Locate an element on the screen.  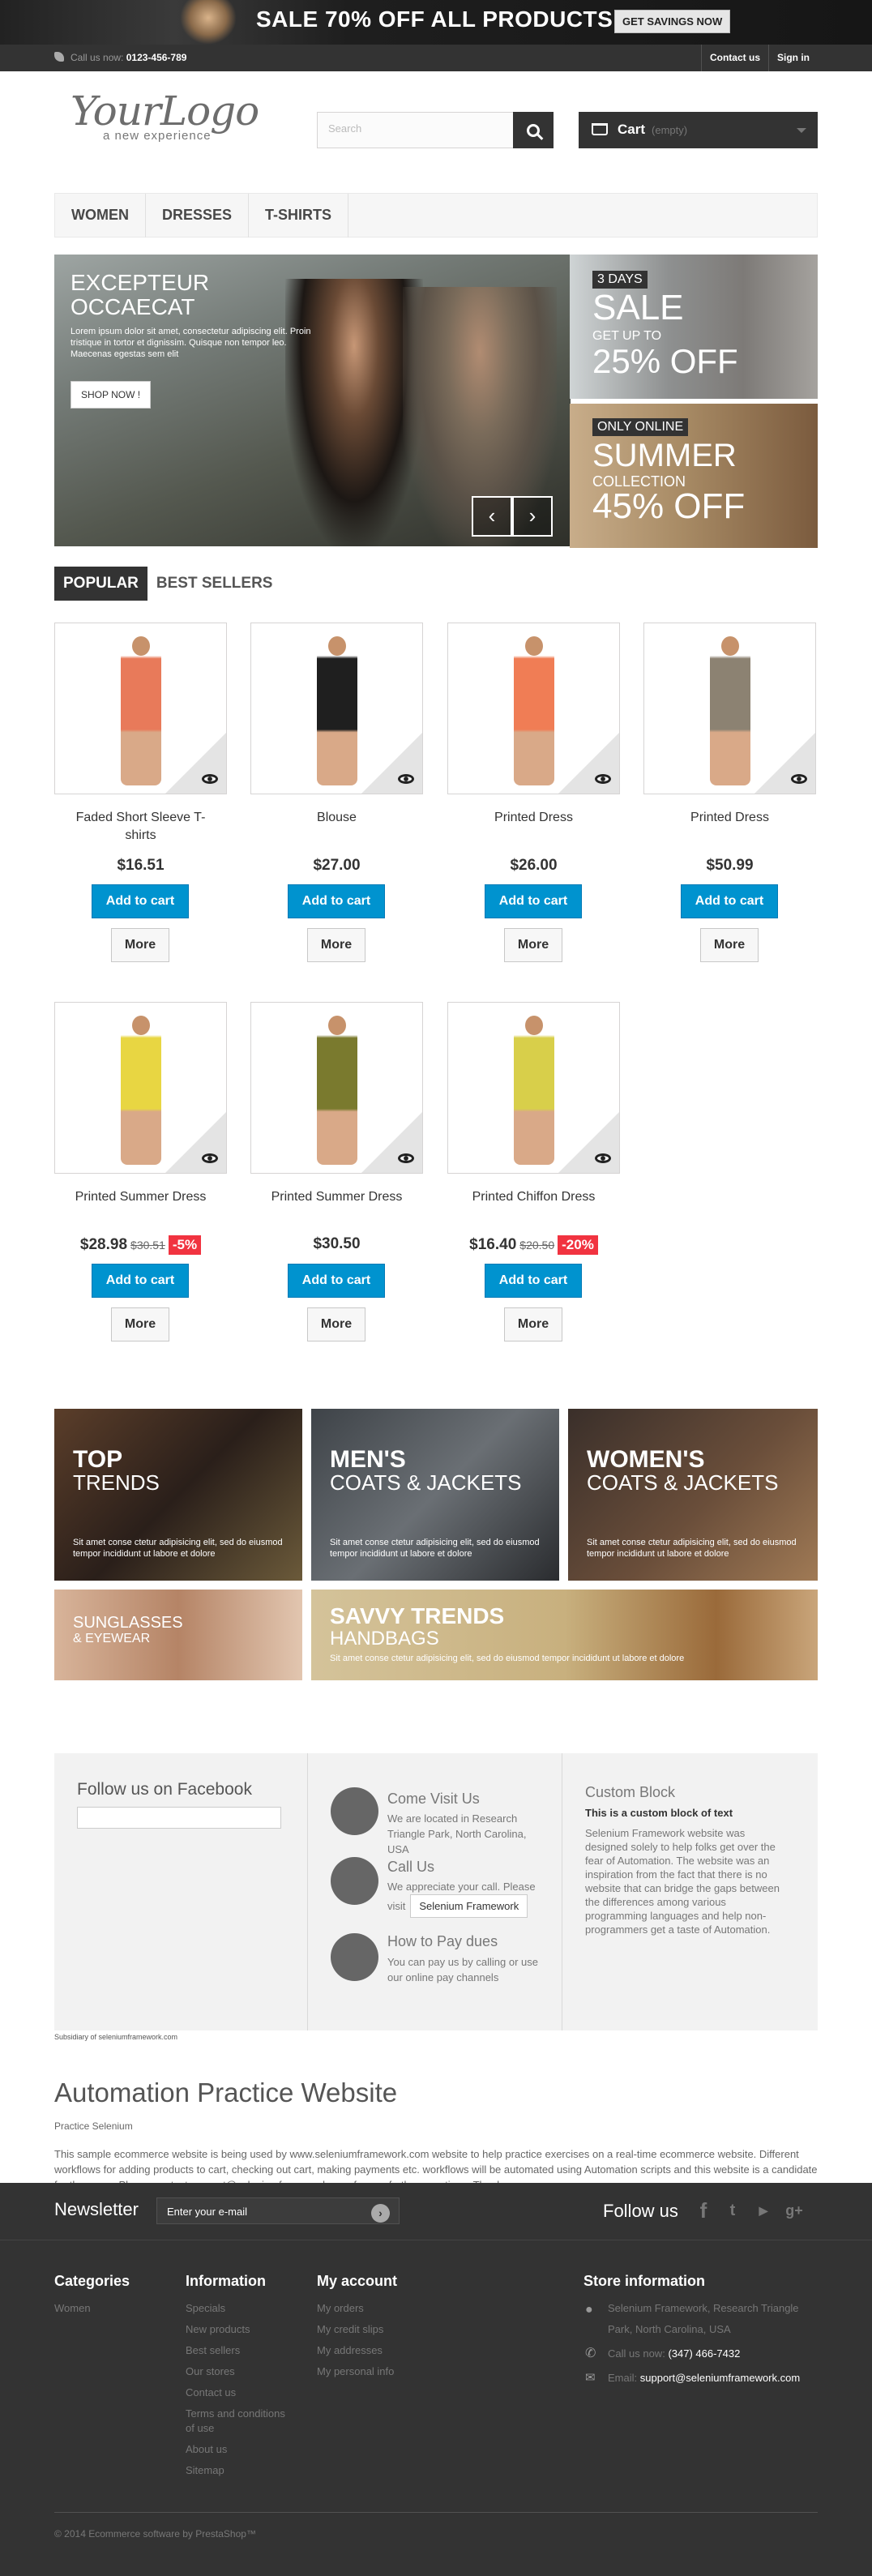
product-name: Printed Chiffon Dress is located at coordinates (533, 1197).